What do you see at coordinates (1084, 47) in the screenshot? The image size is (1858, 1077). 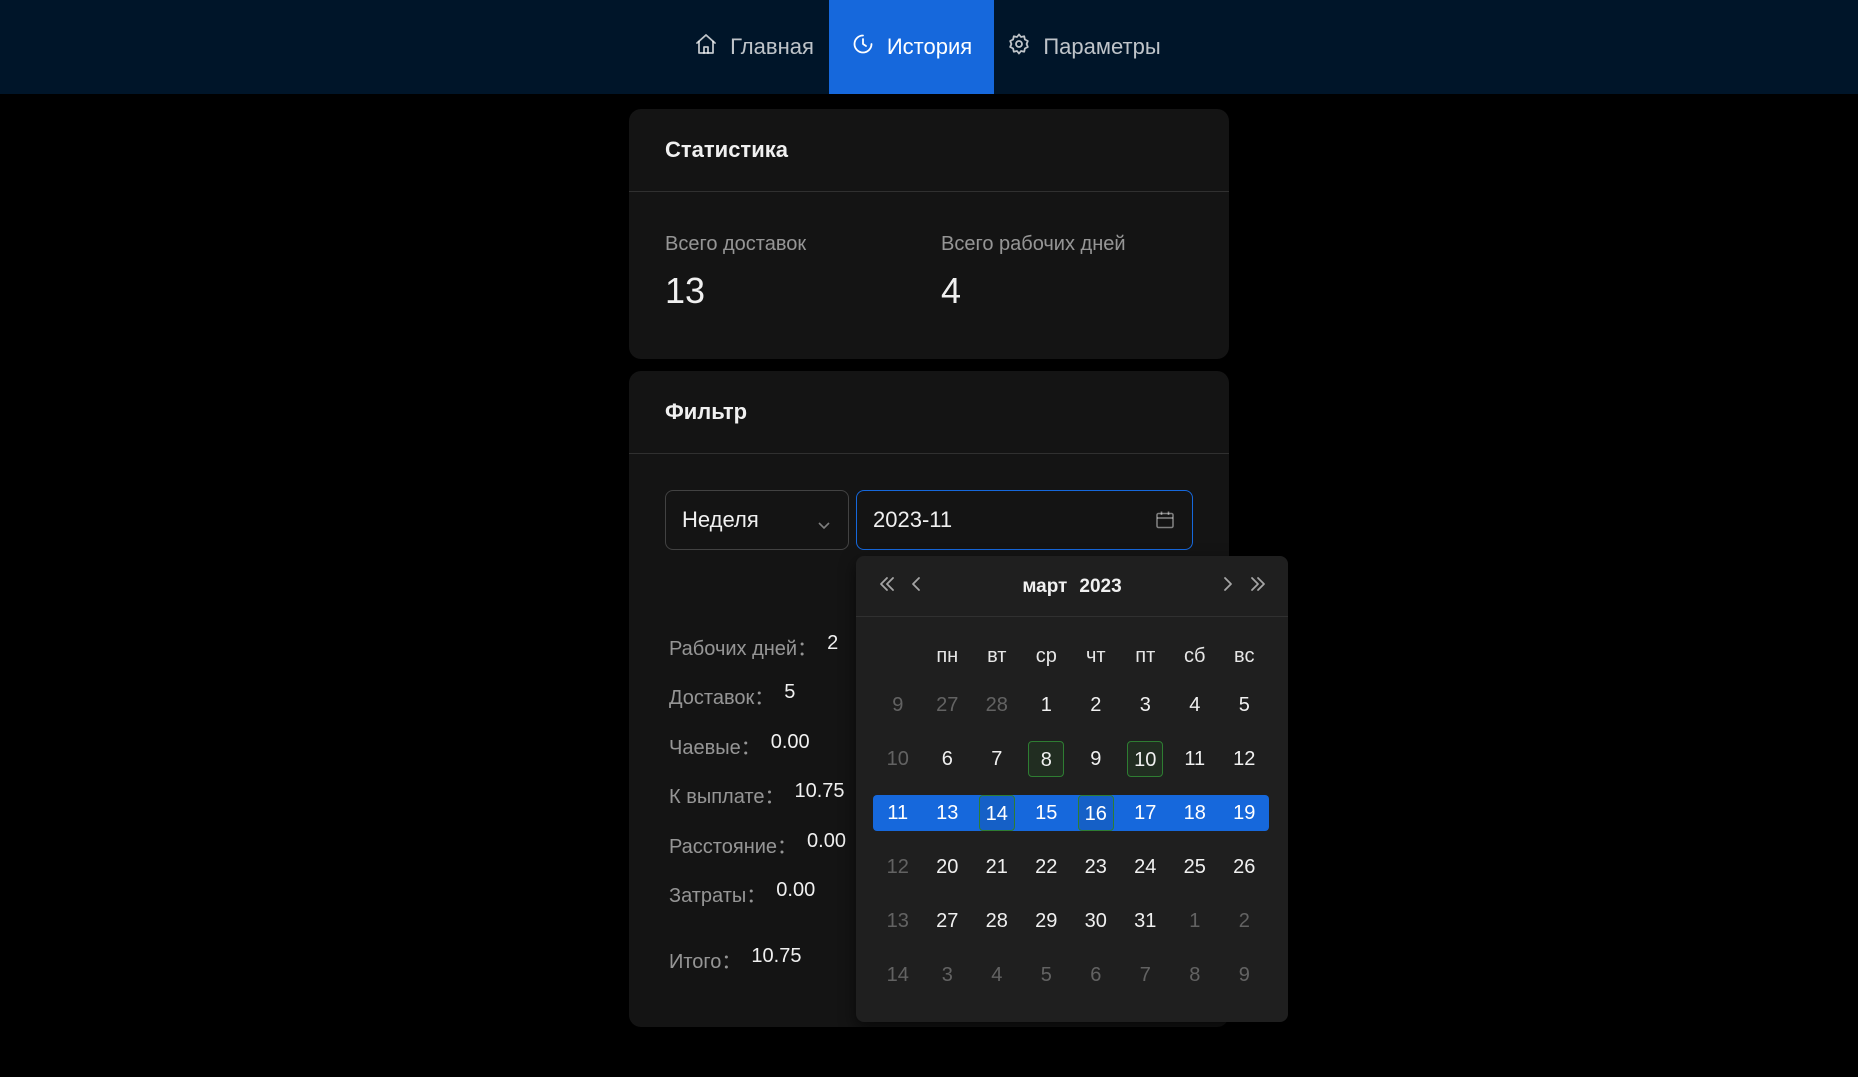 I see `nav-item-settings: Параметры` at bounding box center [1084, 47].